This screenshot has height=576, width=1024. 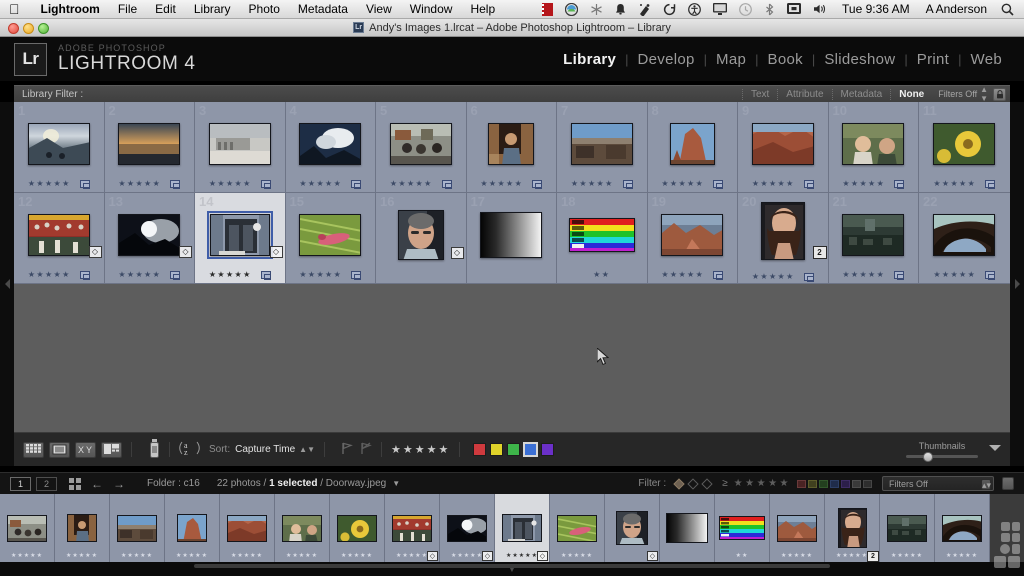 I want to click on grid-cell-1: 1 ★★★★★, so click(x=59, y=147).